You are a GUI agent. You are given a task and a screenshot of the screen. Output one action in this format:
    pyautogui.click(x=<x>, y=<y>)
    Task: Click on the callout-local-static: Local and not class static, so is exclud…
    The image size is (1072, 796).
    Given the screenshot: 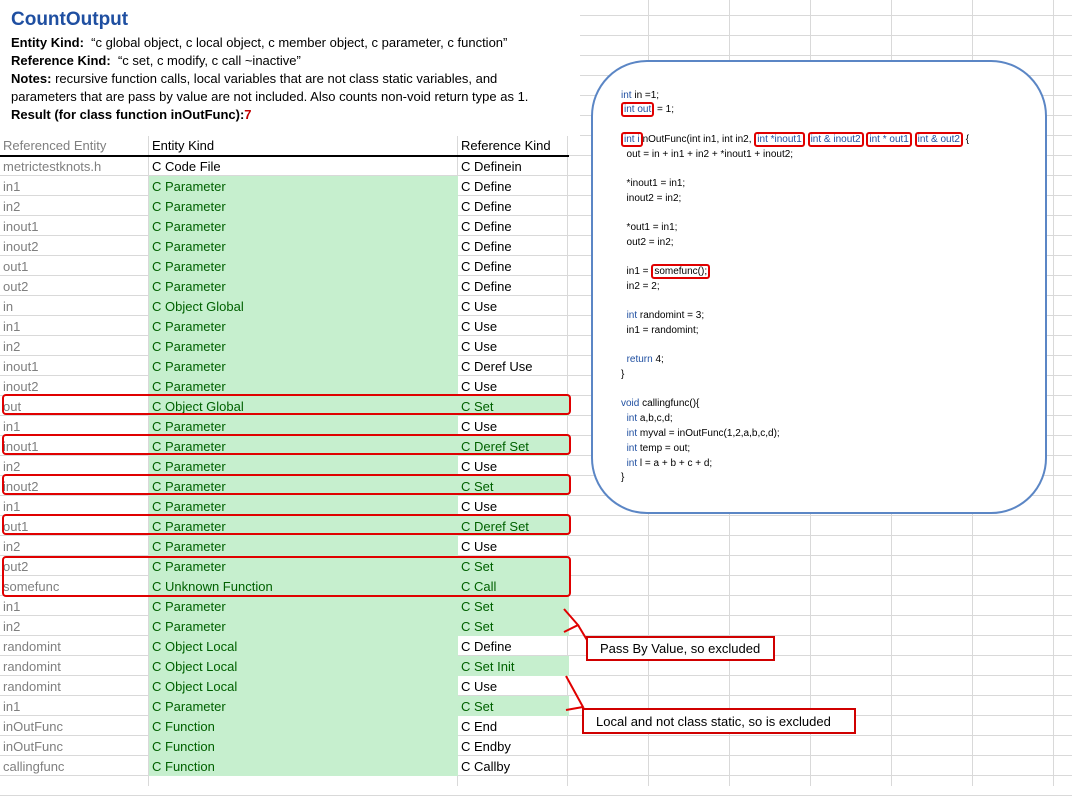 What is the action you would take?
    pyautogui.click(x=719, y=721)
    